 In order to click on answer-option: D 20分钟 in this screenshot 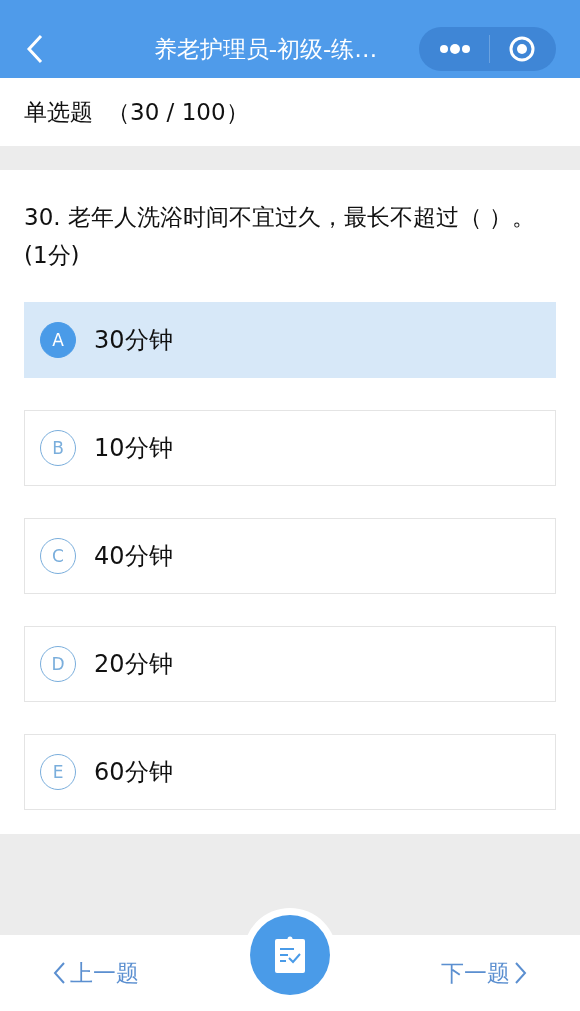, I will do `click(290, 664)`.